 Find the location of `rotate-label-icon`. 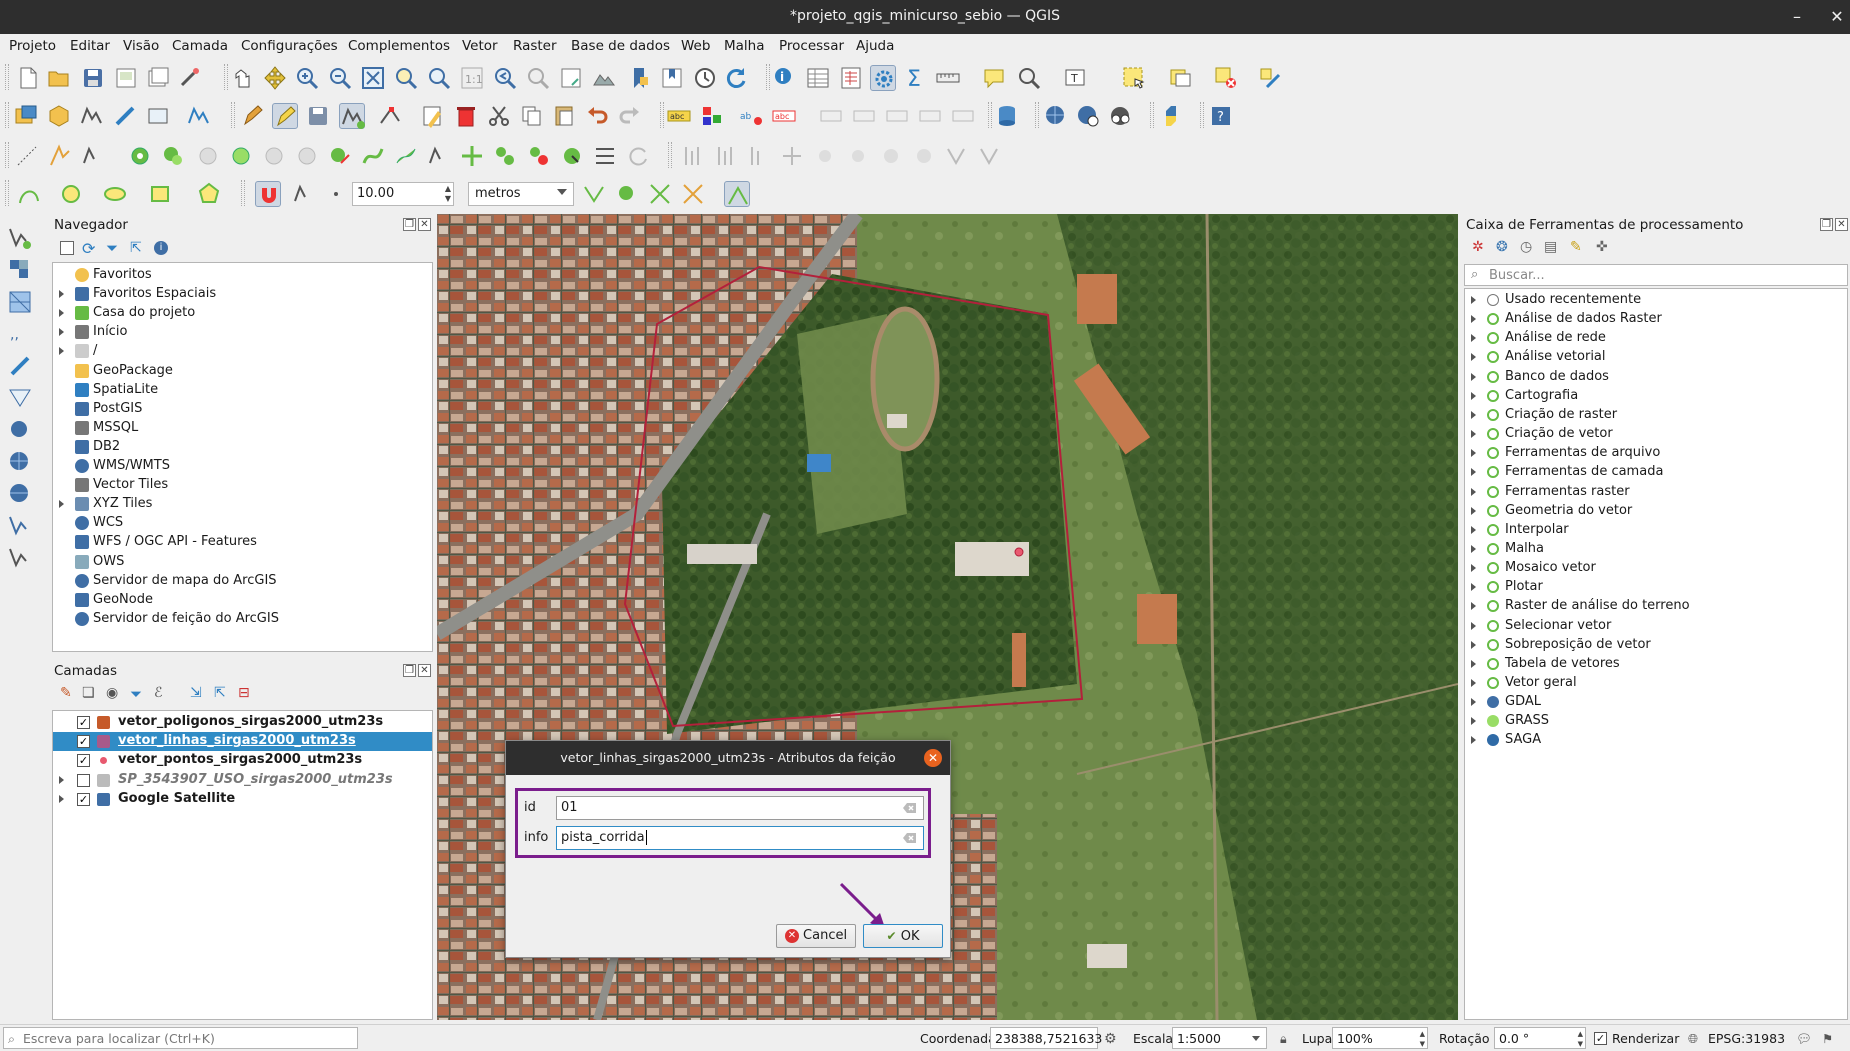

rotate-label-icon is located at coordinates (930, 116).